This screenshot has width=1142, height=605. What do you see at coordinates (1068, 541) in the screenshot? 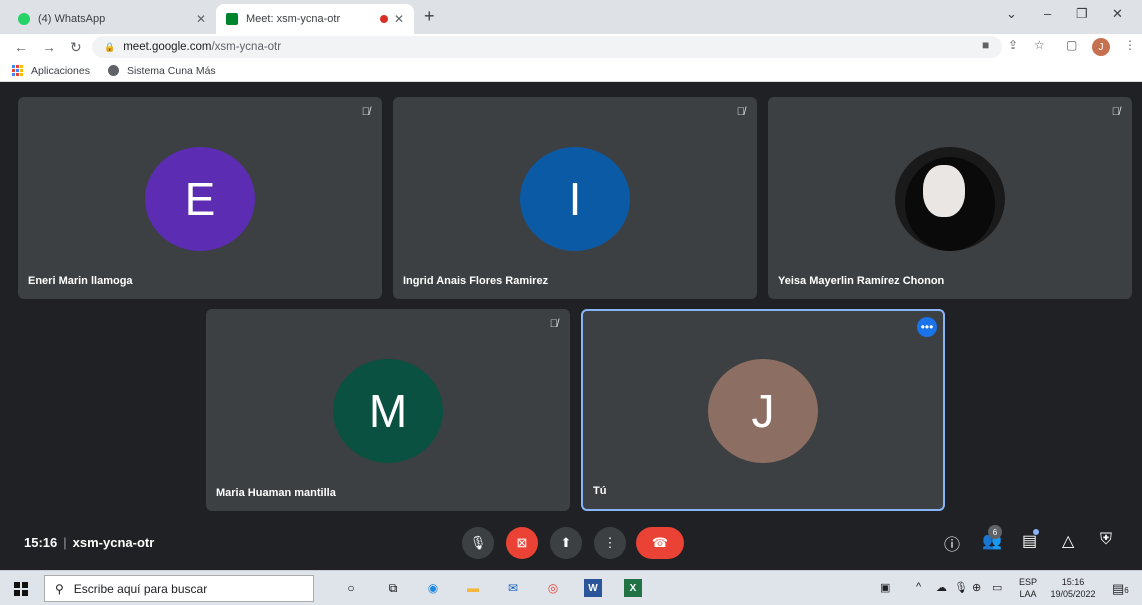
I see `activities-icon: △` at bounding box center [1068, 541].